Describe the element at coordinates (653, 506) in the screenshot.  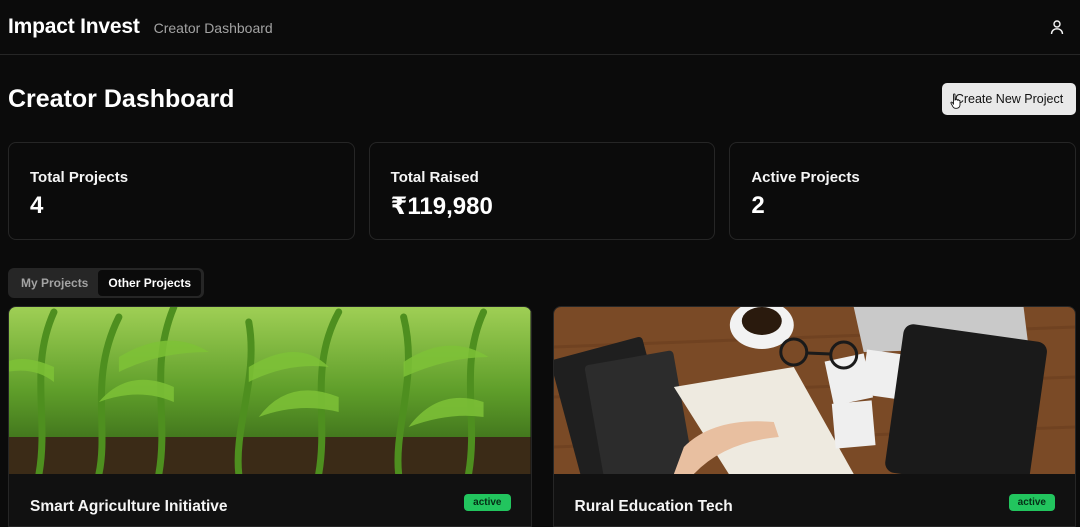
I see `project-title: Rural Education Tech` at that location.